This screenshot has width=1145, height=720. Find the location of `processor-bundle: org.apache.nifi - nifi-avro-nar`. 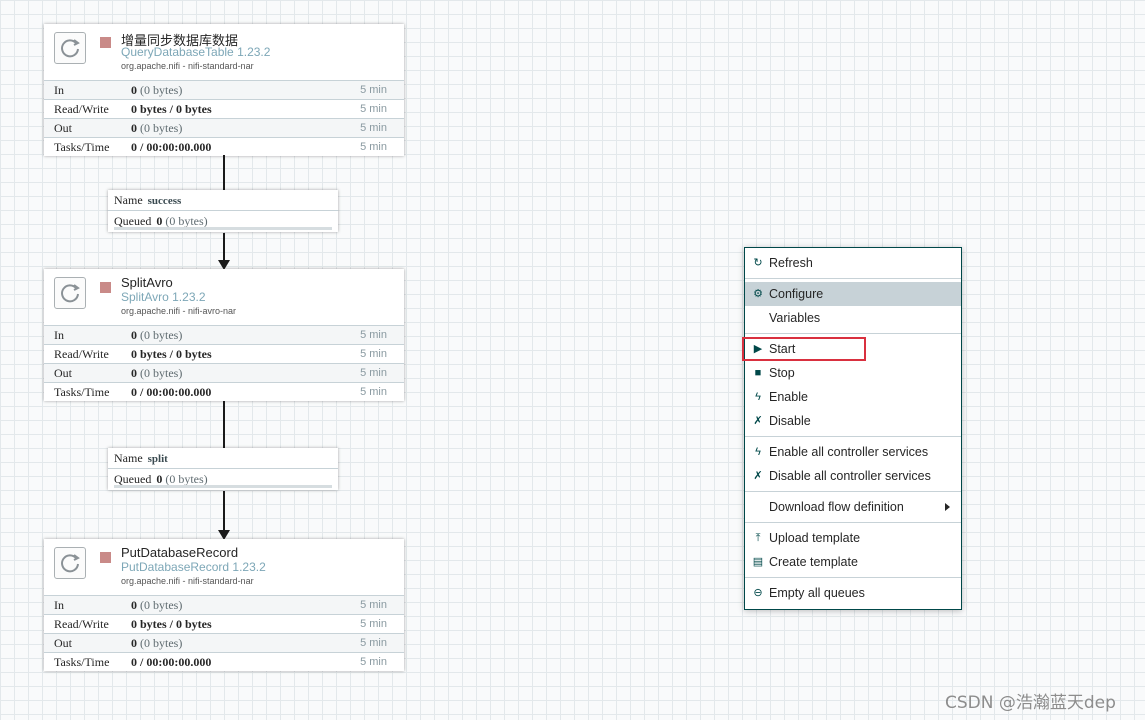

processor-bundle: org.apache.nifi - nifi-avro-nar is located at coordinates (179, 311).